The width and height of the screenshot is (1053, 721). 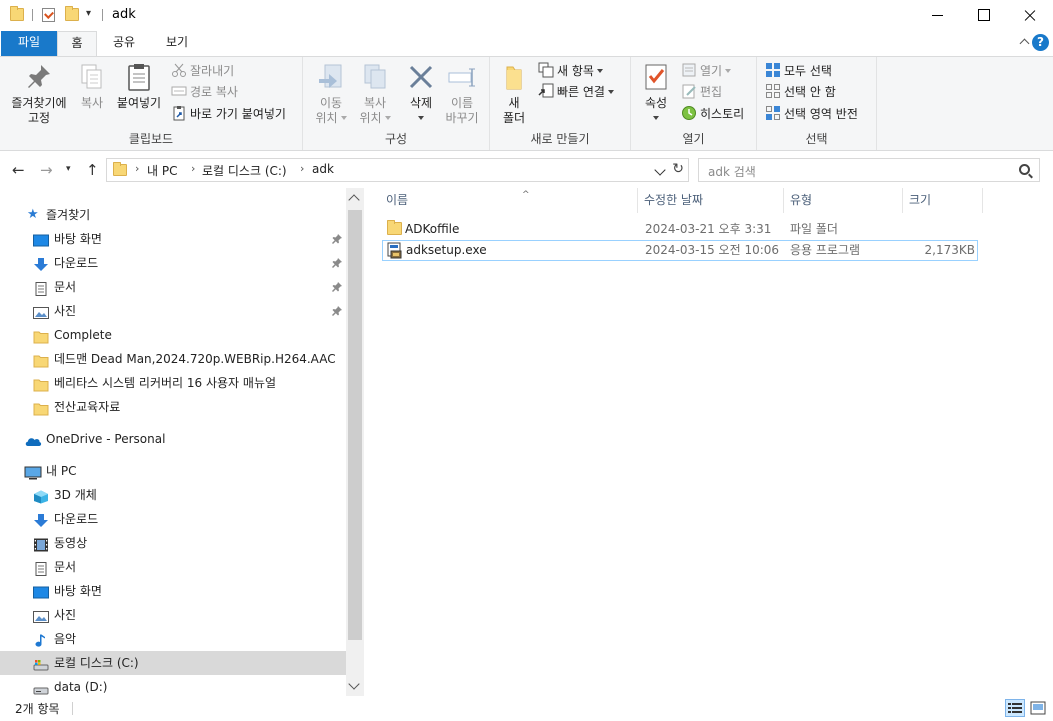 I want to click on nav-scrollbar, so click(x=355, y=442).